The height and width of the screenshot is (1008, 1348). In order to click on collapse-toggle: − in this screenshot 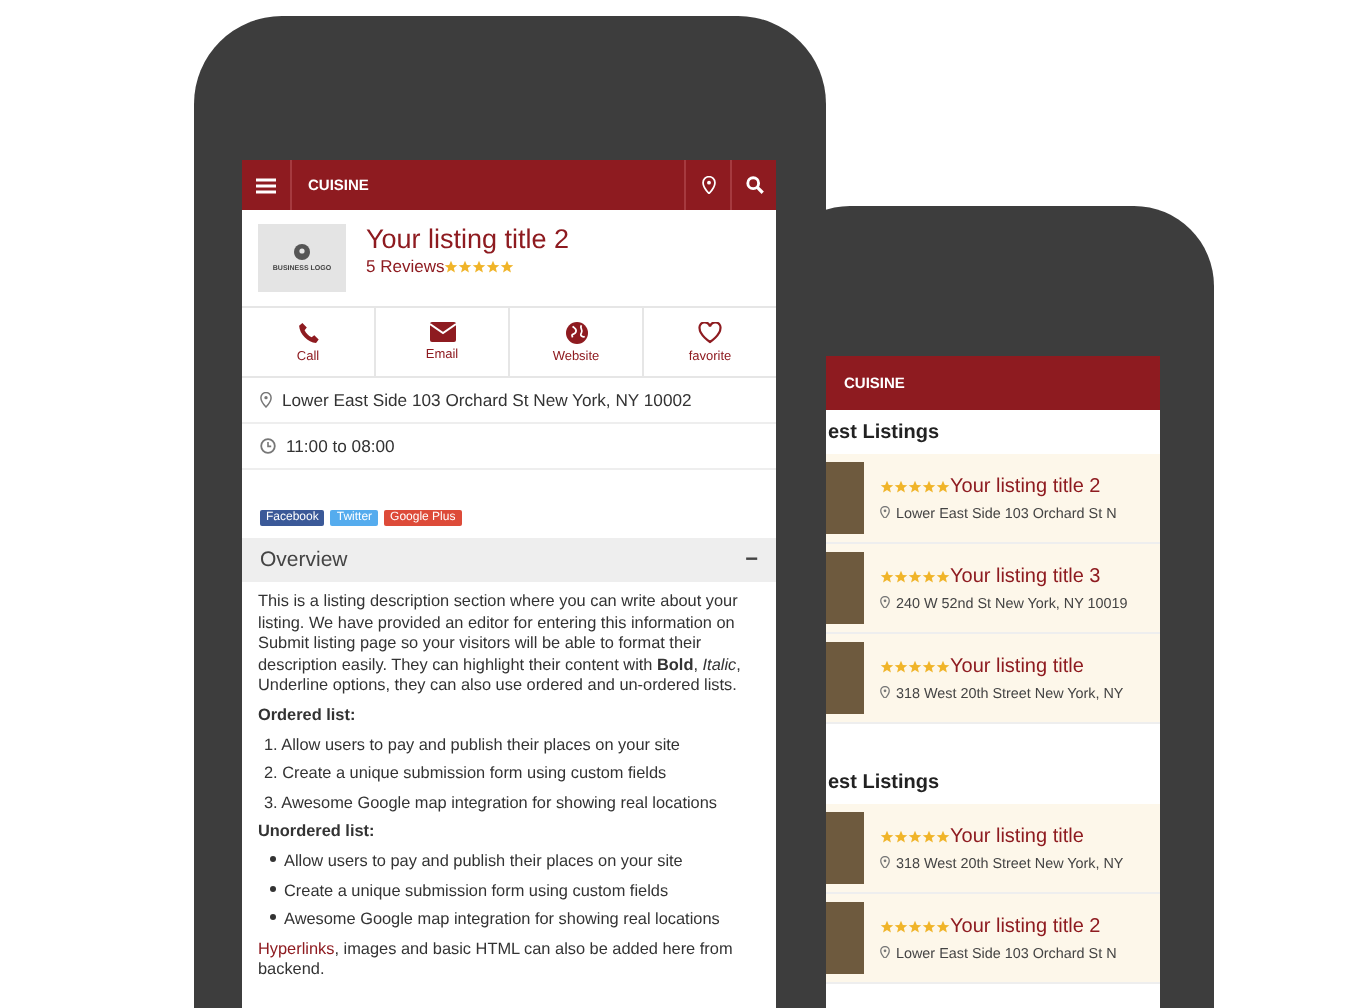, I will do `click(751, 560)`.